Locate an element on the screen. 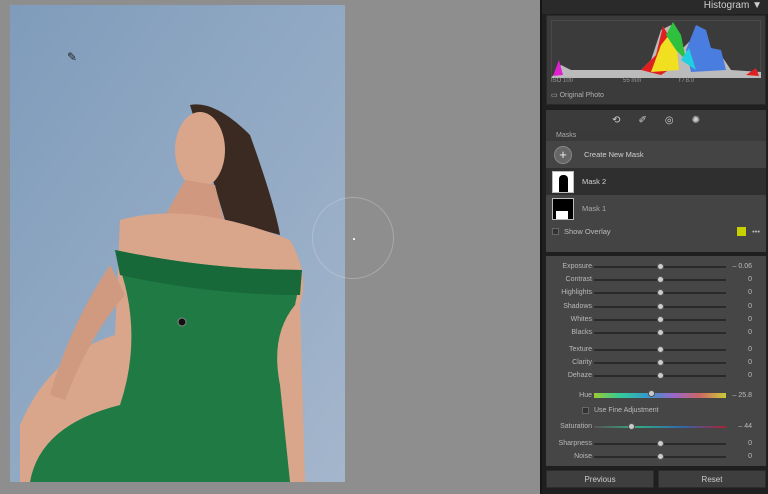  create-mask-label: Create New Mask is located at coordinates (614, 154).